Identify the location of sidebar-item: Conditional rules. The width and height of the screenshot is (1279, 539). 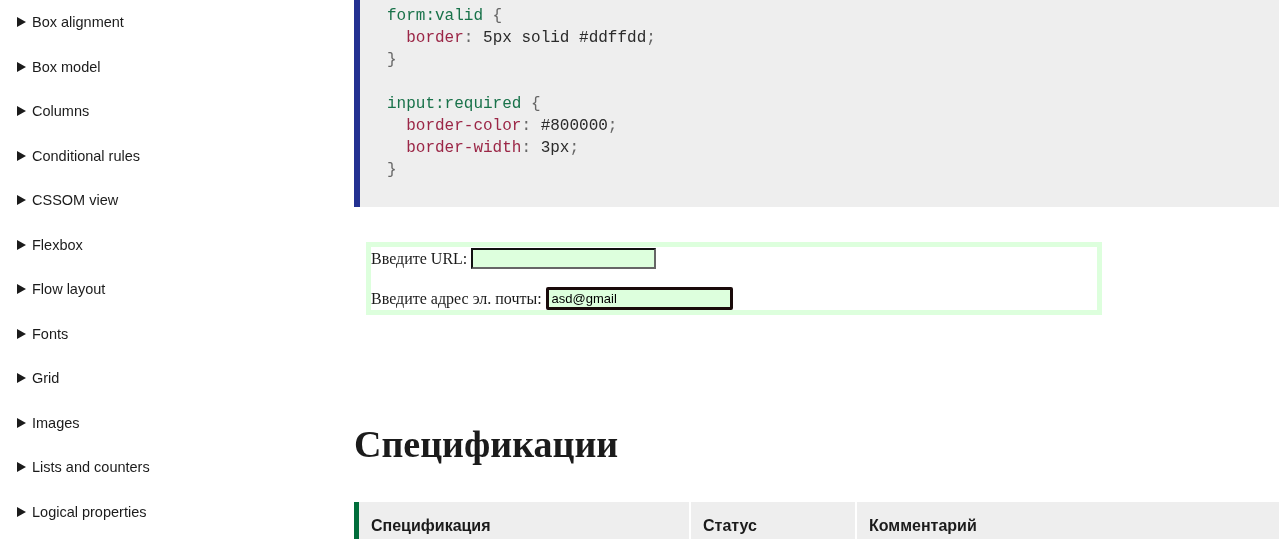
(86, 155).